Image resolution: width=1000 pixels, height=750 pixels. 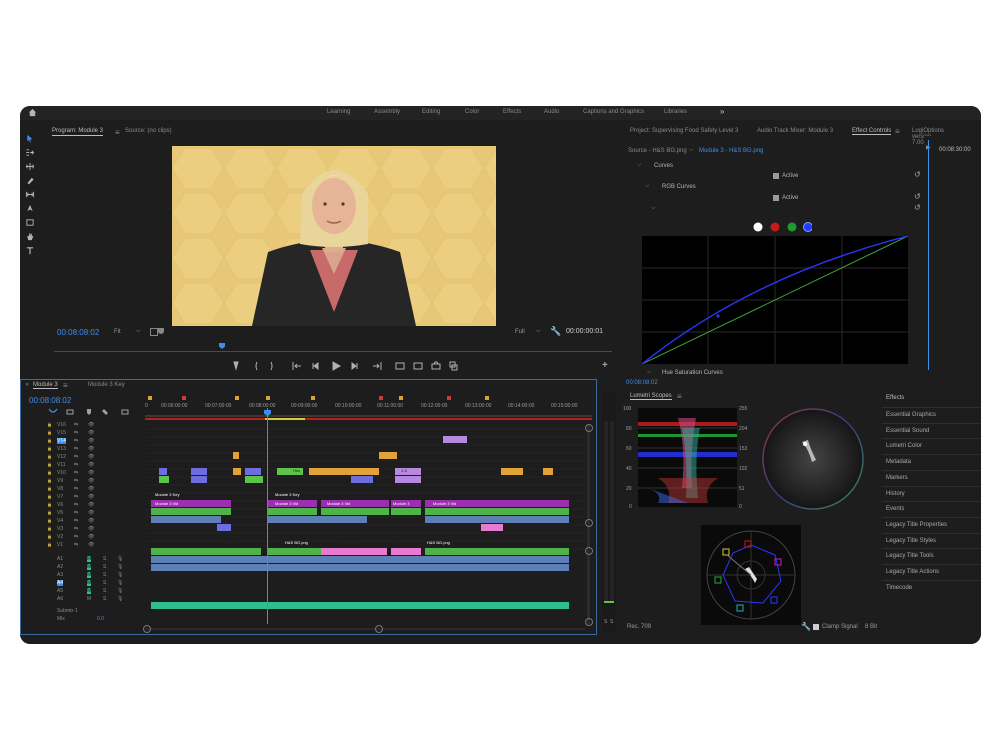 I want to click on audio-track-header: A2 M S 🎙, so click(x=81, y=567).